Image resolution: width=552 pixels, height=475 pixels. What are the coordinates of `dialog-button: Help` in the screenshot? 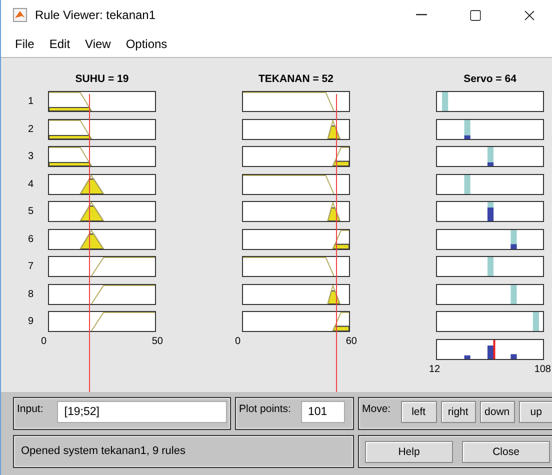 It's located at (409, 451).